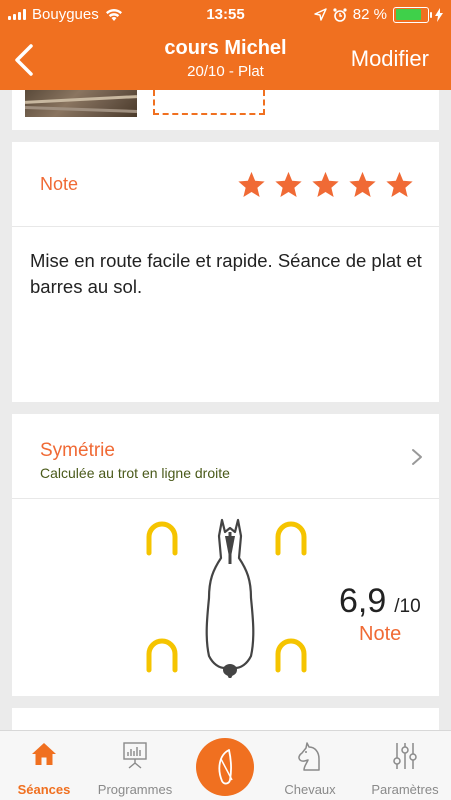 This screenshot has width=451, height=800. I want to click on tab-label: Séances, so click(44, 789).